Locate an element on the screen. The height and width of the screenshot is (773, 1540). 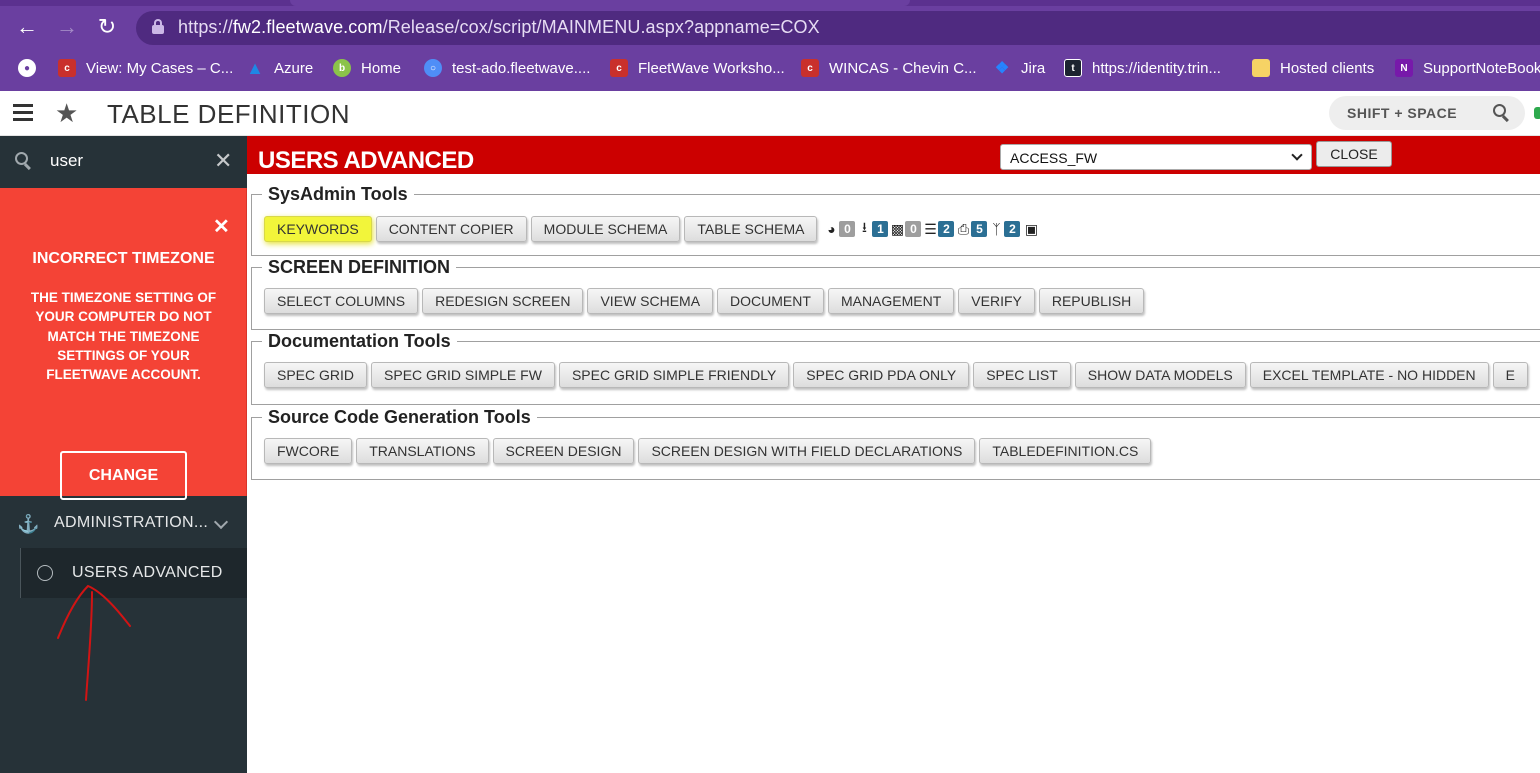
module-schema-button: MODULE SCHEMA is located at coordinates (605, 229).